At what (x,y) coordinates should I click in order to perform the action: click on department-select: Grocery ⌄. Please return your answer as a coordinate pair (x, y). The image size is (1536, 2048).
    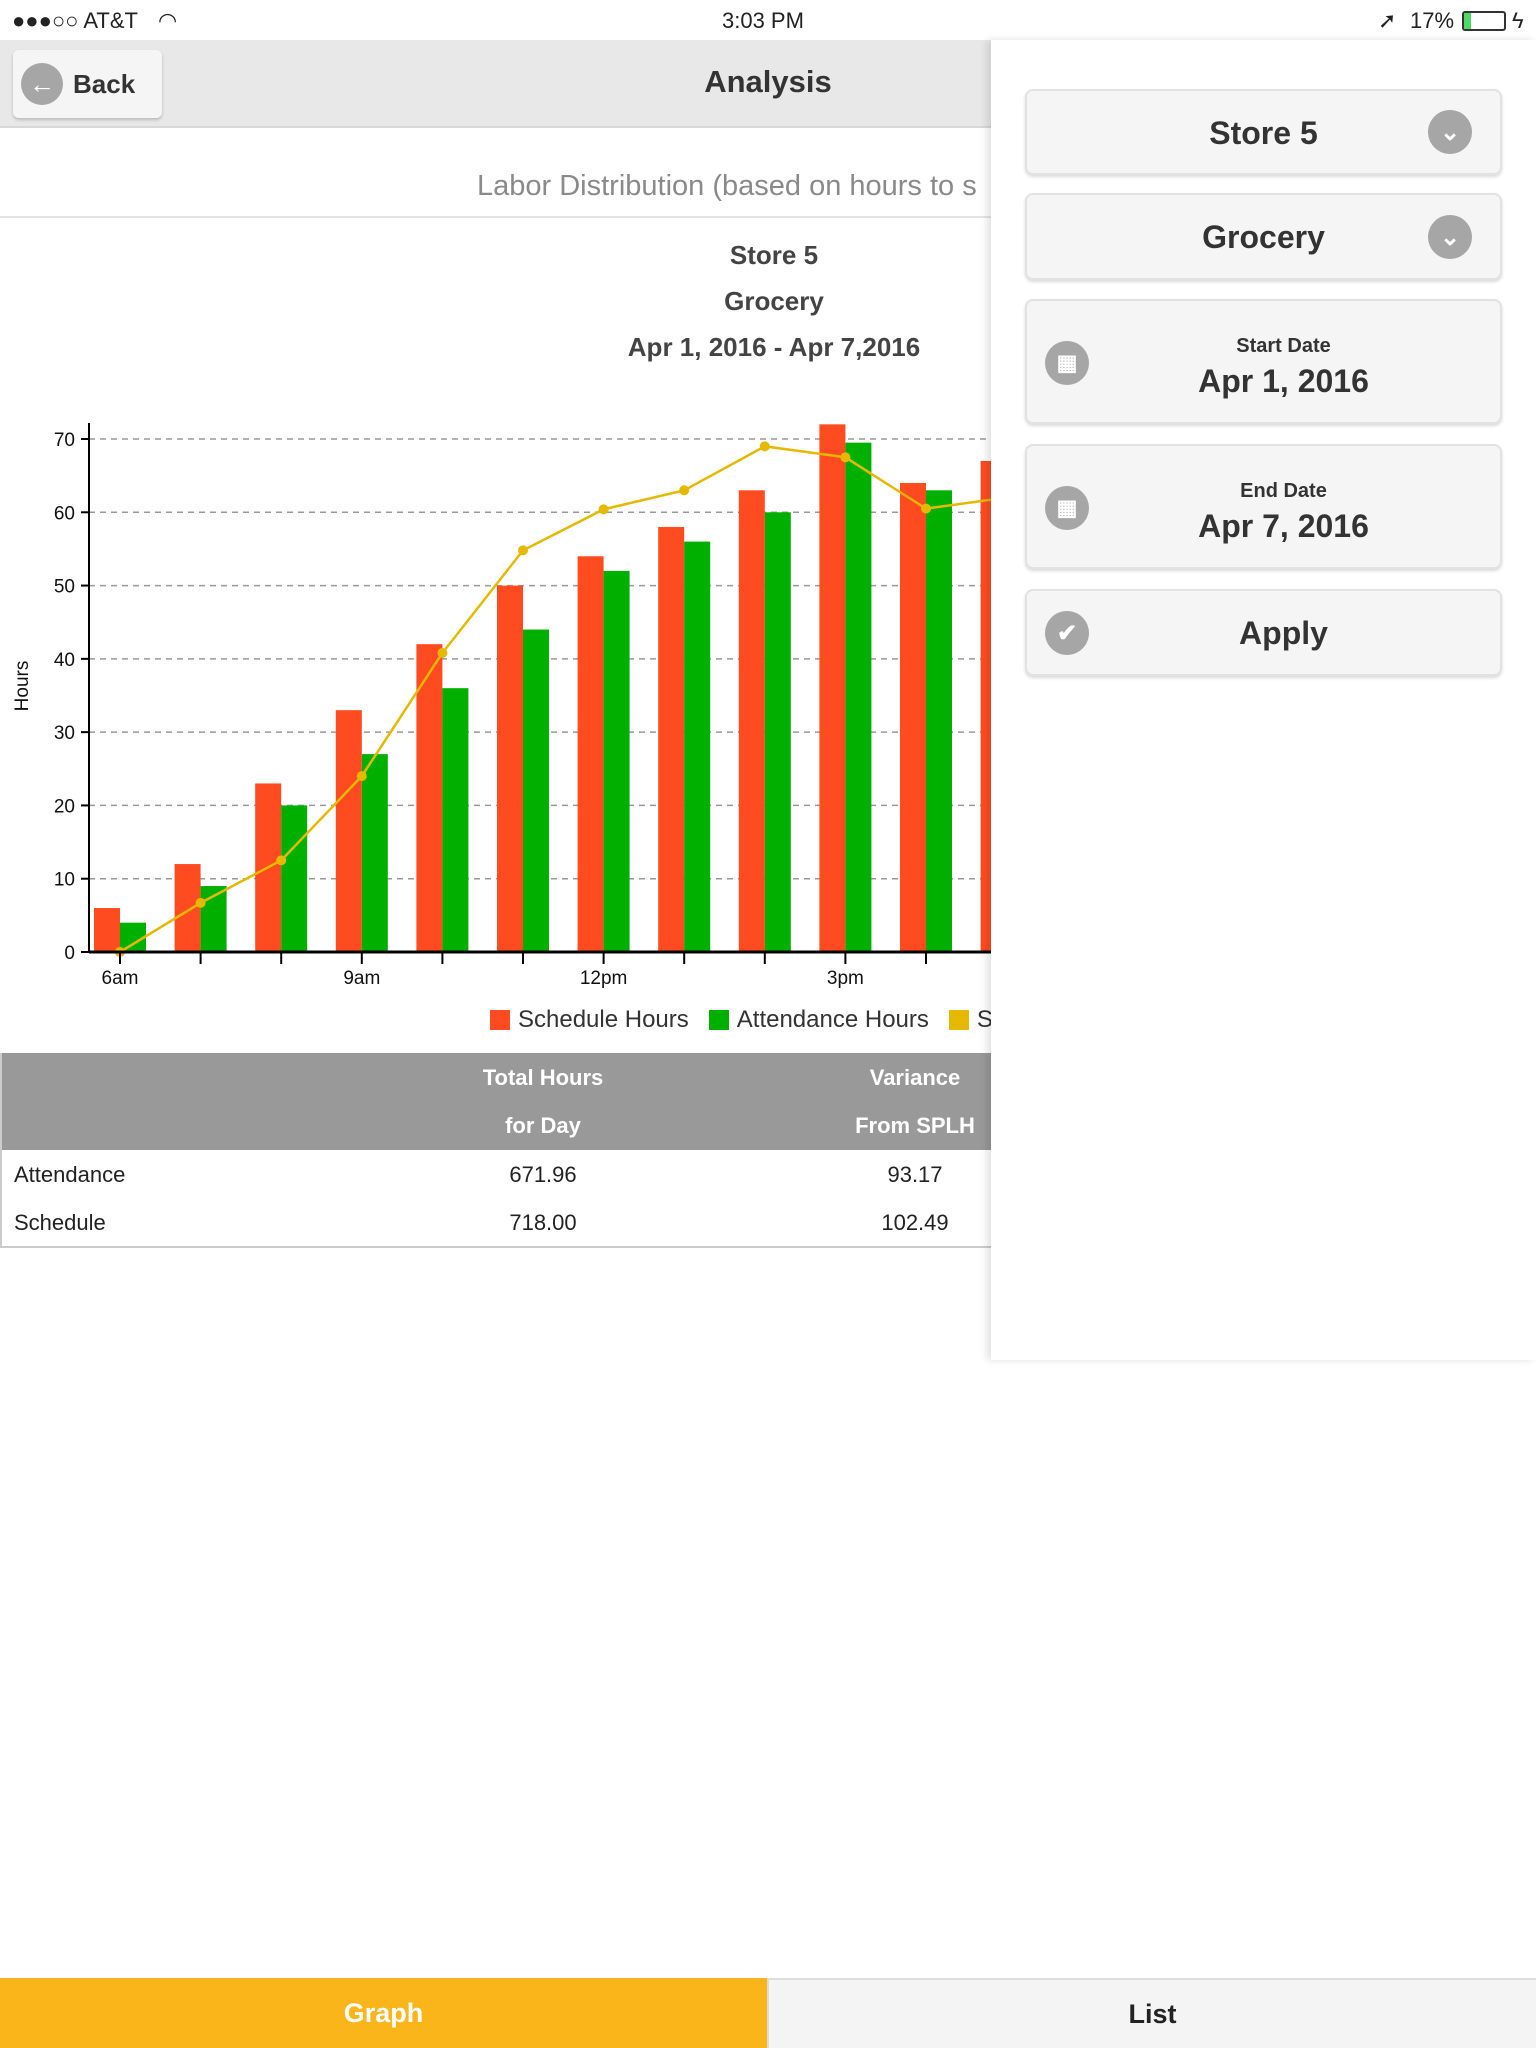
    Looking at the image, I should click on (1263, 236).